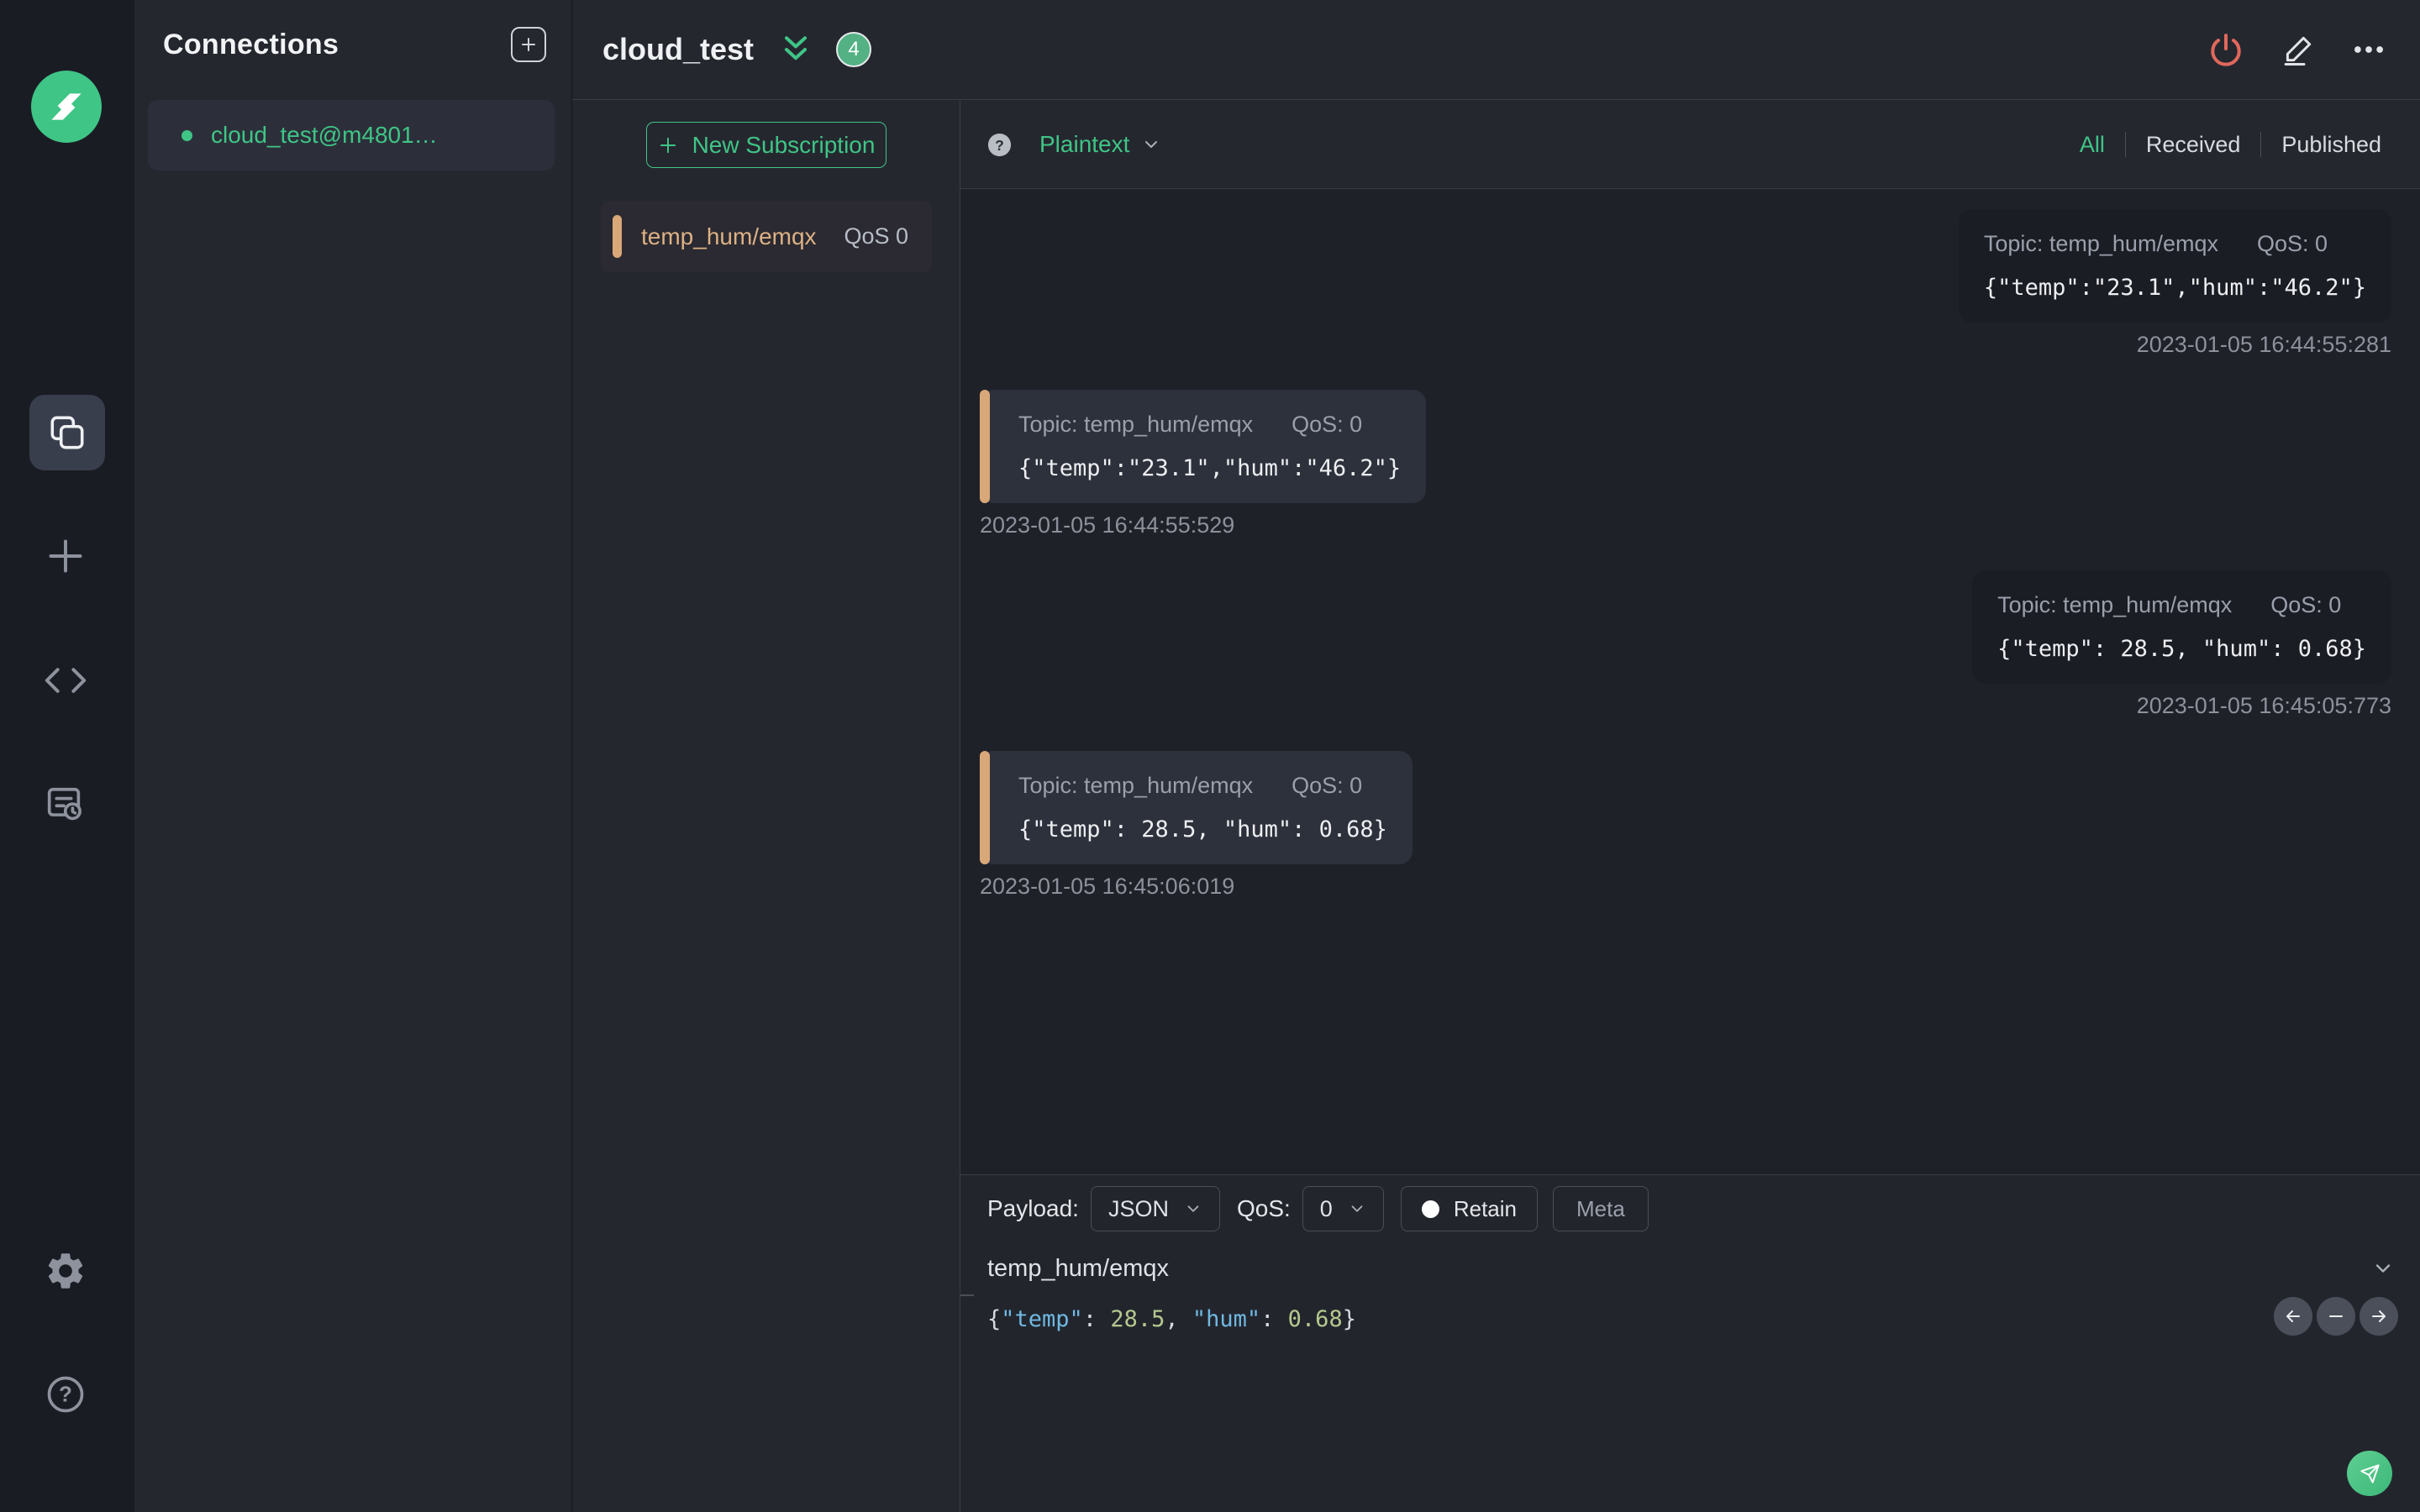 This screenshot has width=2420, height=1512. What do you see at coordinates (2368, 49) in the screenshot?
I see `more-options-button` at bounding box center [2368, 49].